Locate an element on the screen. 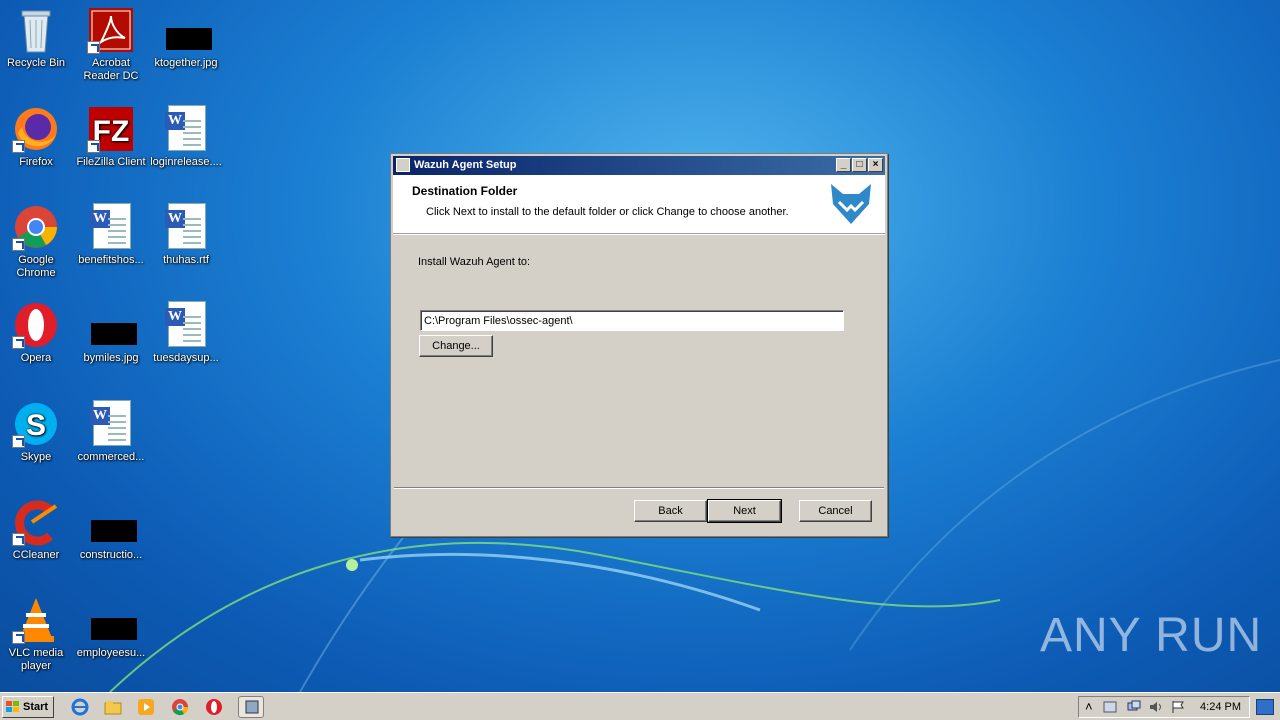 The width and height of the screenshot is (1280, 720). flag-icon is located at coordinates (1178, 707).